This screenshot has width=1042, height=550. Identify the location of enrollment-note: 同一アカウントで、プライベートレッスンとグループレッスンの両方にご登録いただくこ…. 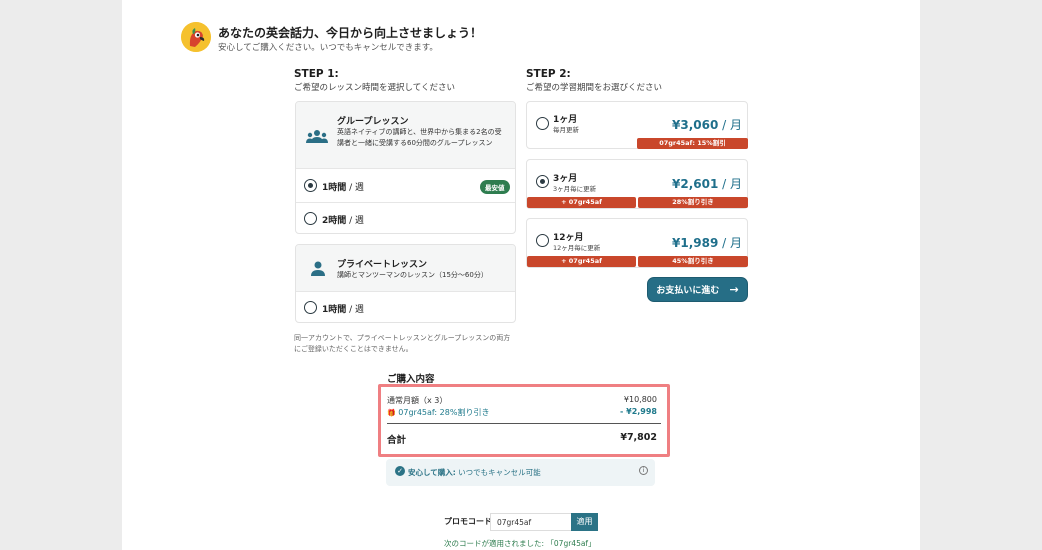
(402, 343).